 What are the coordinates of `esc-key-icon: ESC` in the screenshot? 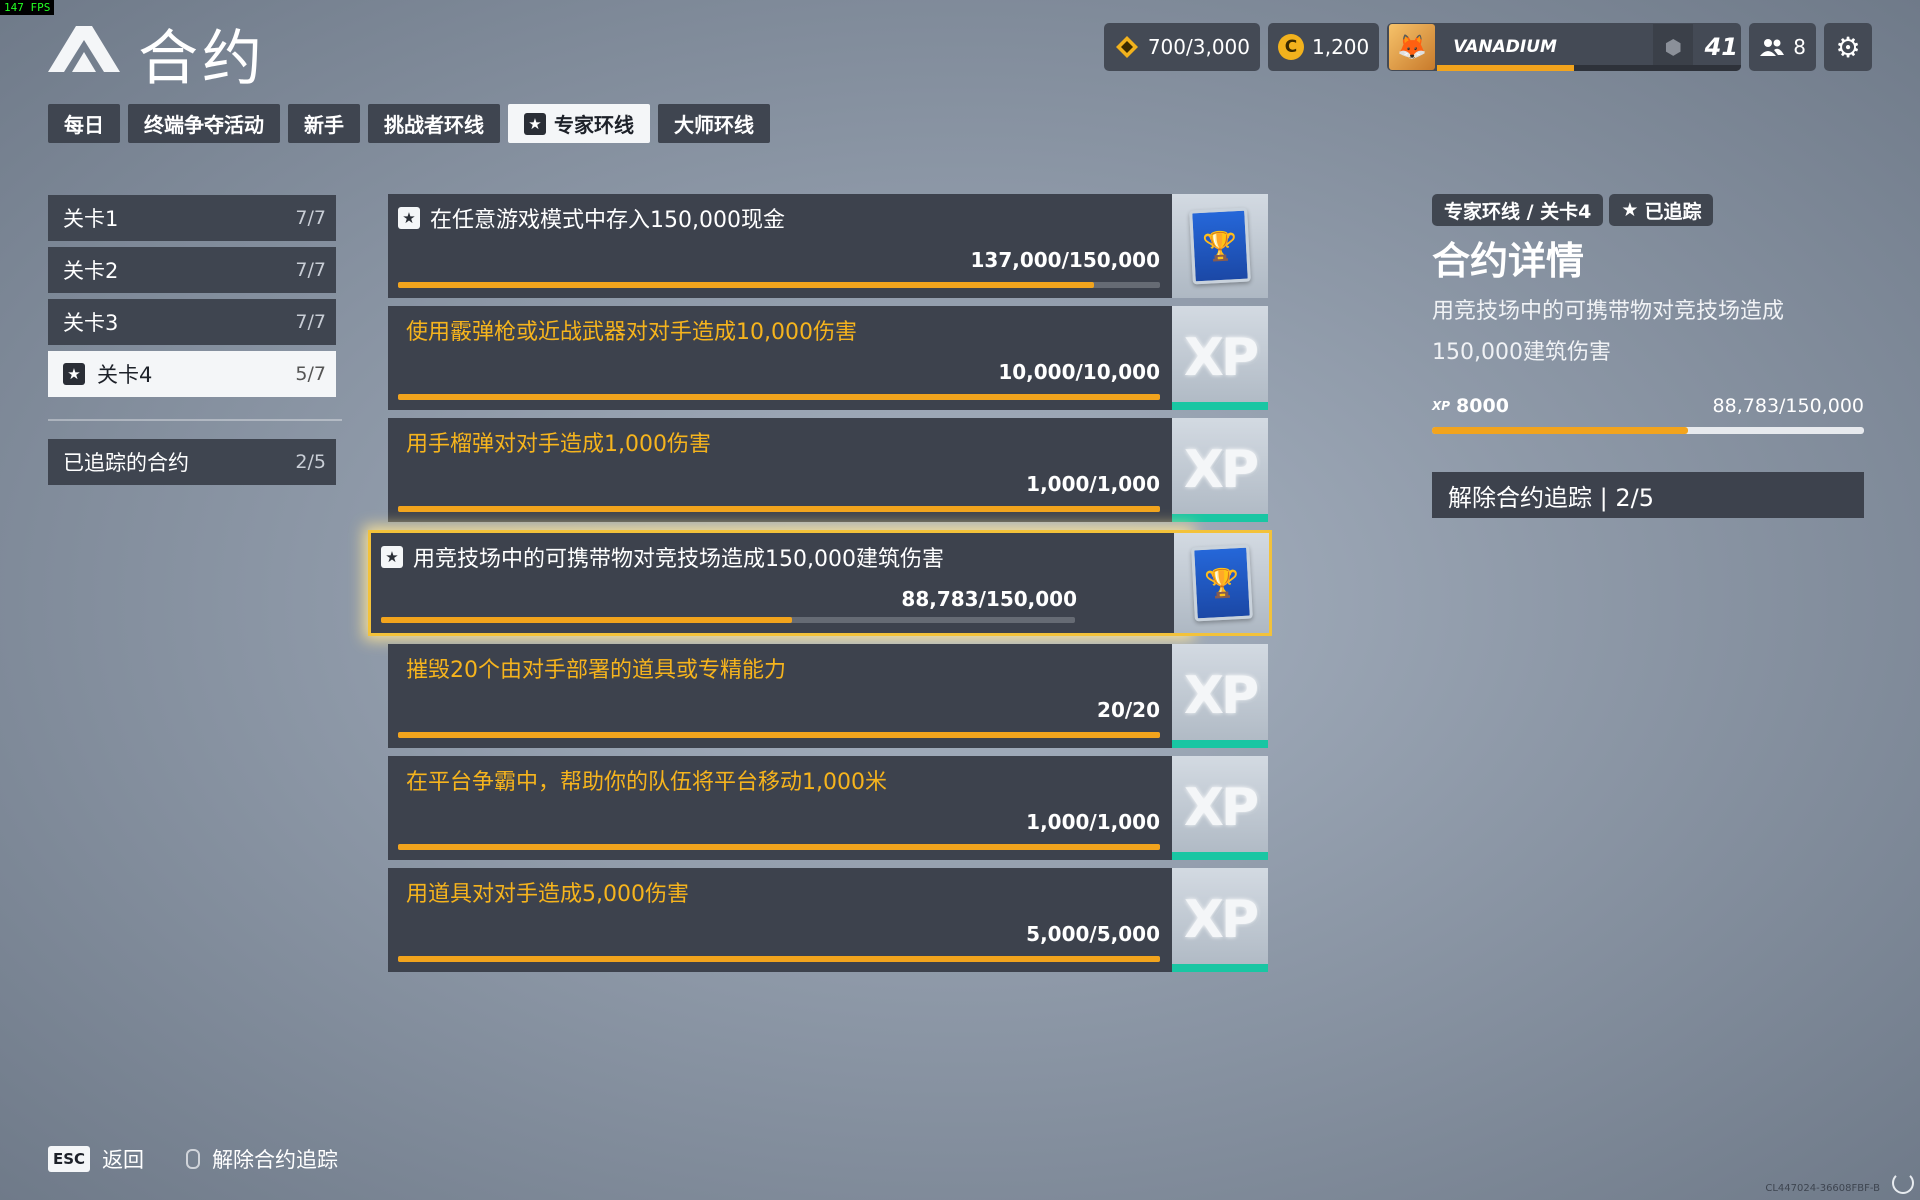 It's located at (69, 1159).